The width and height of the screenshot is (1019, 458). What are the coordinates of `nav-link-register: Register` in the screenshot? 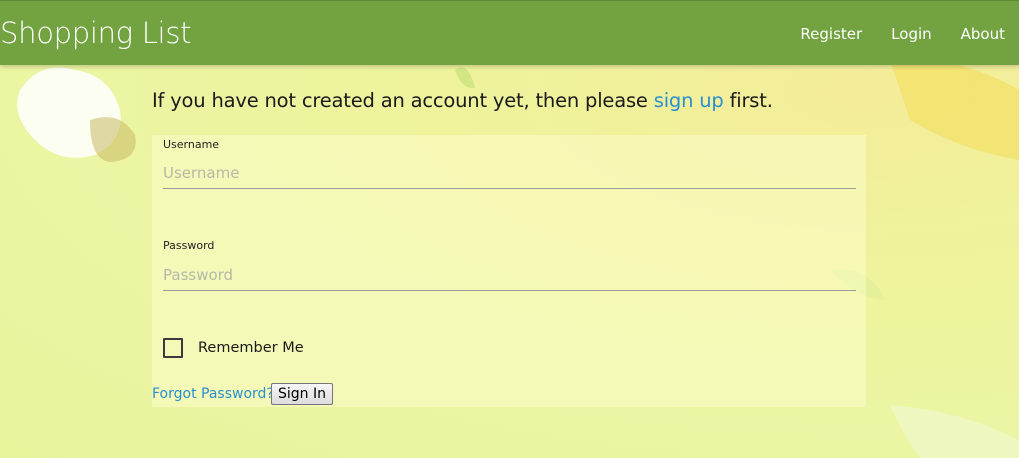 It's located at (831, 34).